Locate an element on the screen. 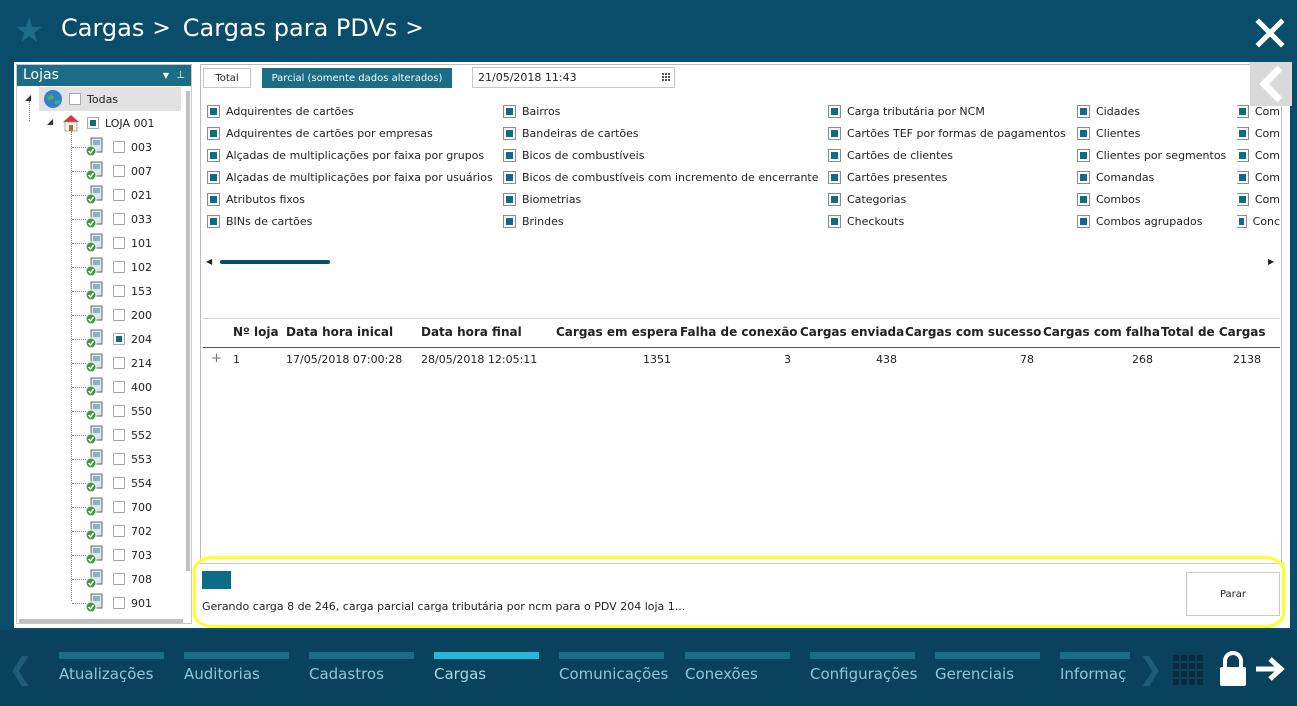 The height and width of the screenshot is (706, 1297). category-checkbox: Combos agrupados is located at coordinates (1139, 221).